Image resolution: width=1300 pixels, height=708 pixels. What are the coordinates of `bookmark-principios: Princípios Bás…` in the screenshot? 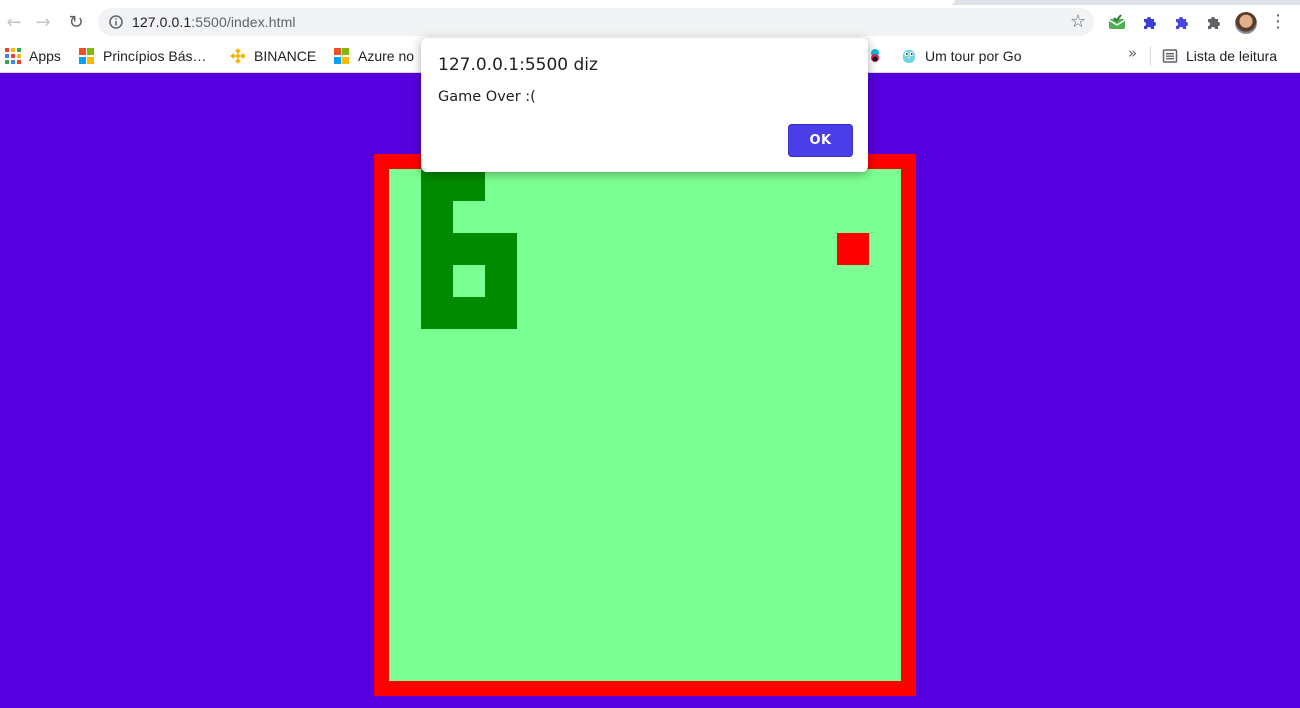 It's located at (142, 56).